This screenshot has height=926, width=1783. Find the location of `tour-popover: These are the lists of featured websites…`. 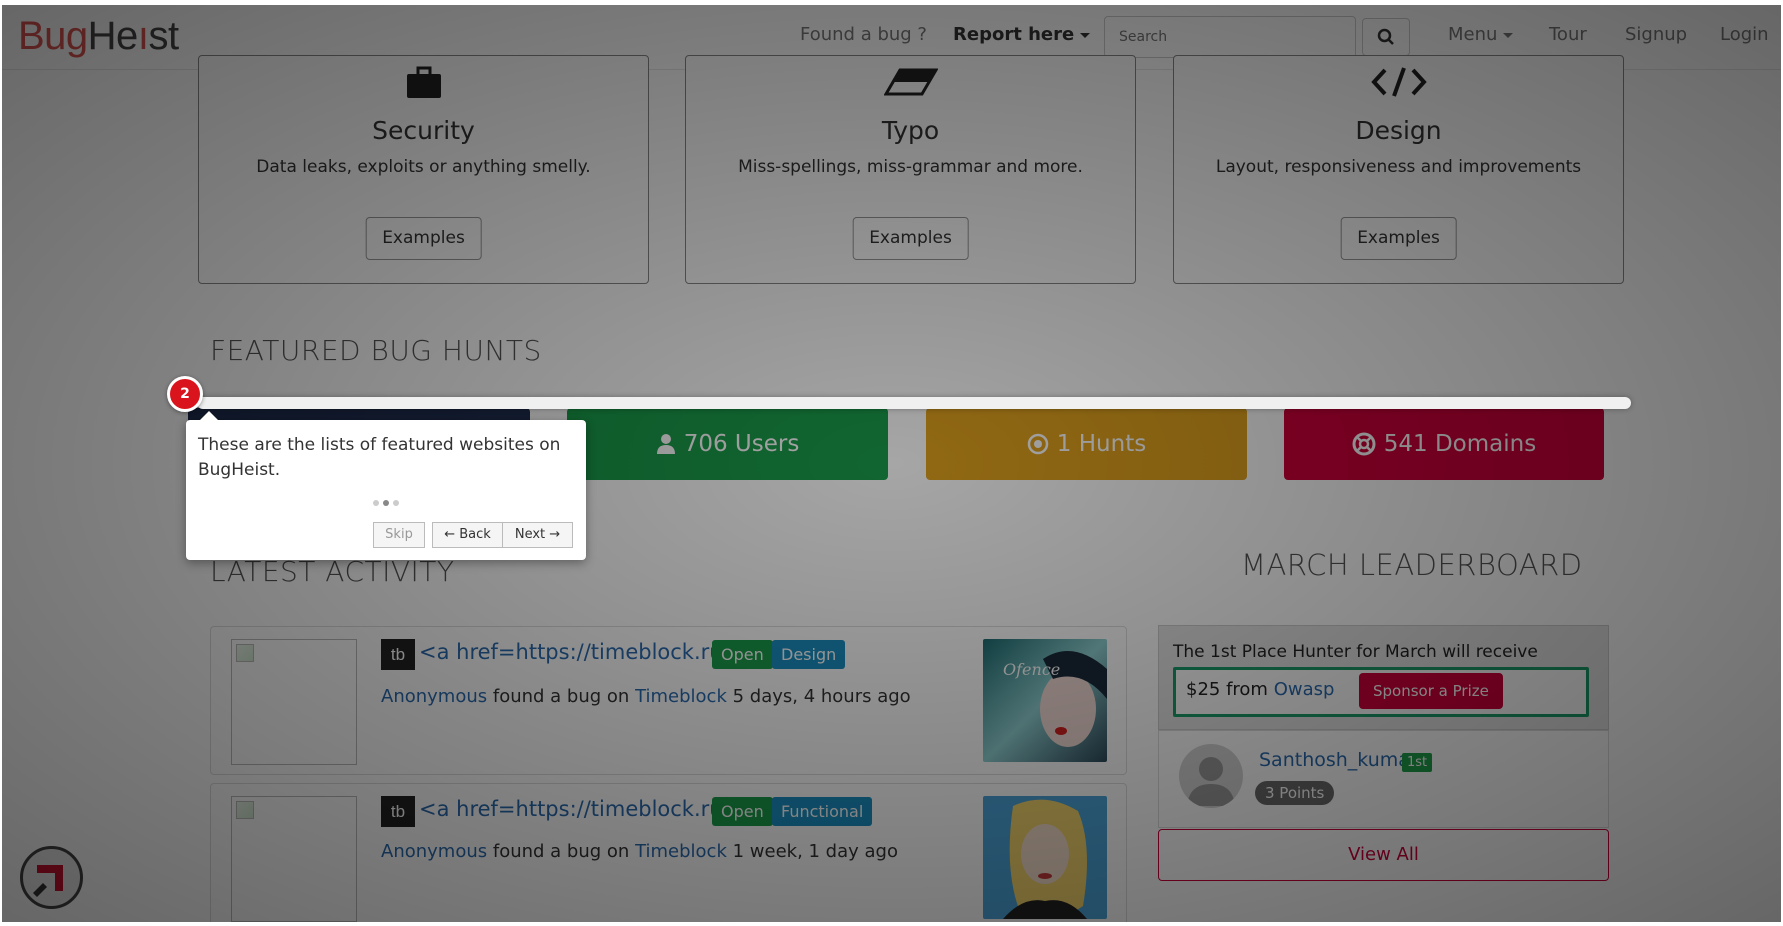

tour-popover: These are the lists of featured websites… is located at coordinates (386, 485).